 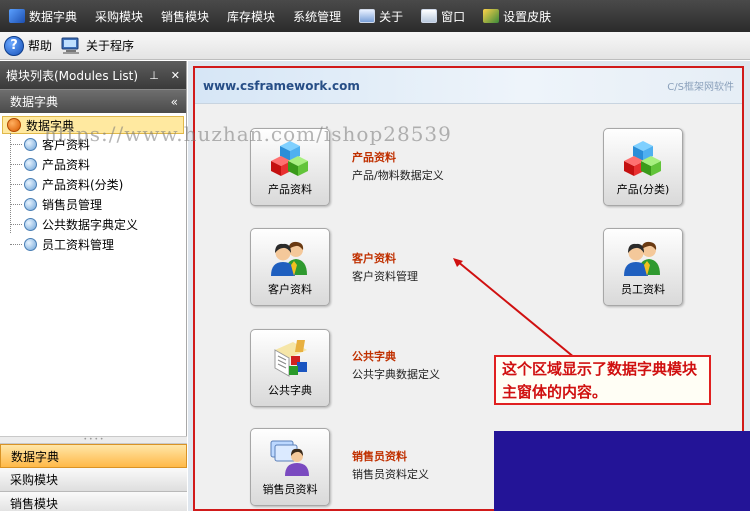 What do you see at coordinates (491, 16) in the screenshot?
I see `skin-icon` at bounding box center [491, 16].